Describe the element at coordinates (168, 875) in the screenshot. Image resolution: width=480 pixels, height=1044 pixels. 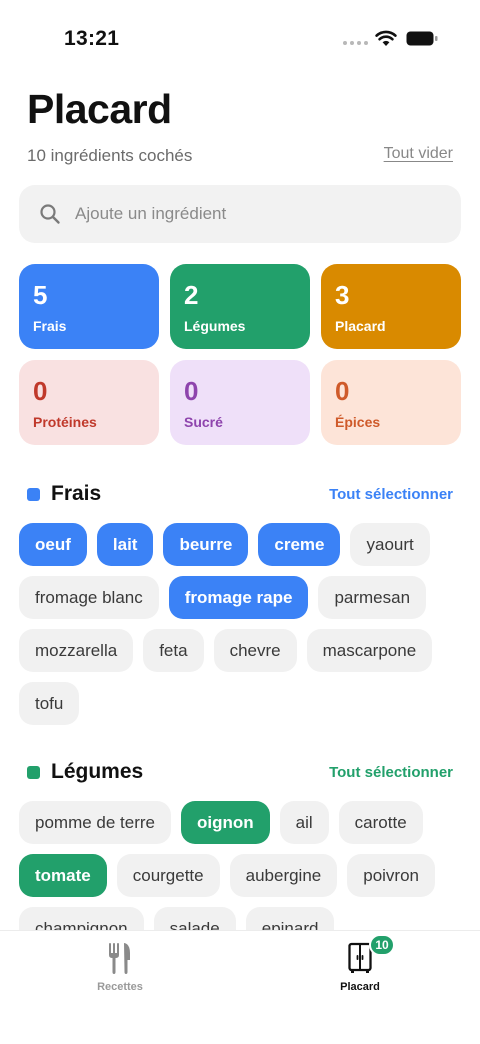
I see `ingredient-chip: courgette` at that location.